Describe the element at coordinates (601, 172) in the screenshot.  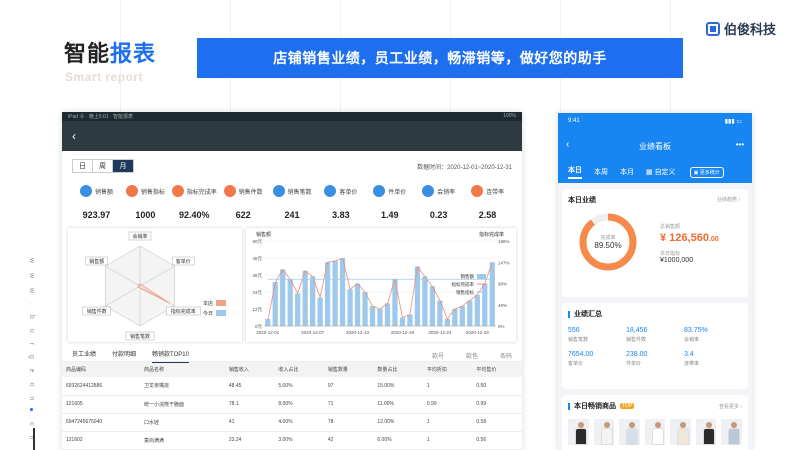
I see `phone-tab-1: 本周` at that location.